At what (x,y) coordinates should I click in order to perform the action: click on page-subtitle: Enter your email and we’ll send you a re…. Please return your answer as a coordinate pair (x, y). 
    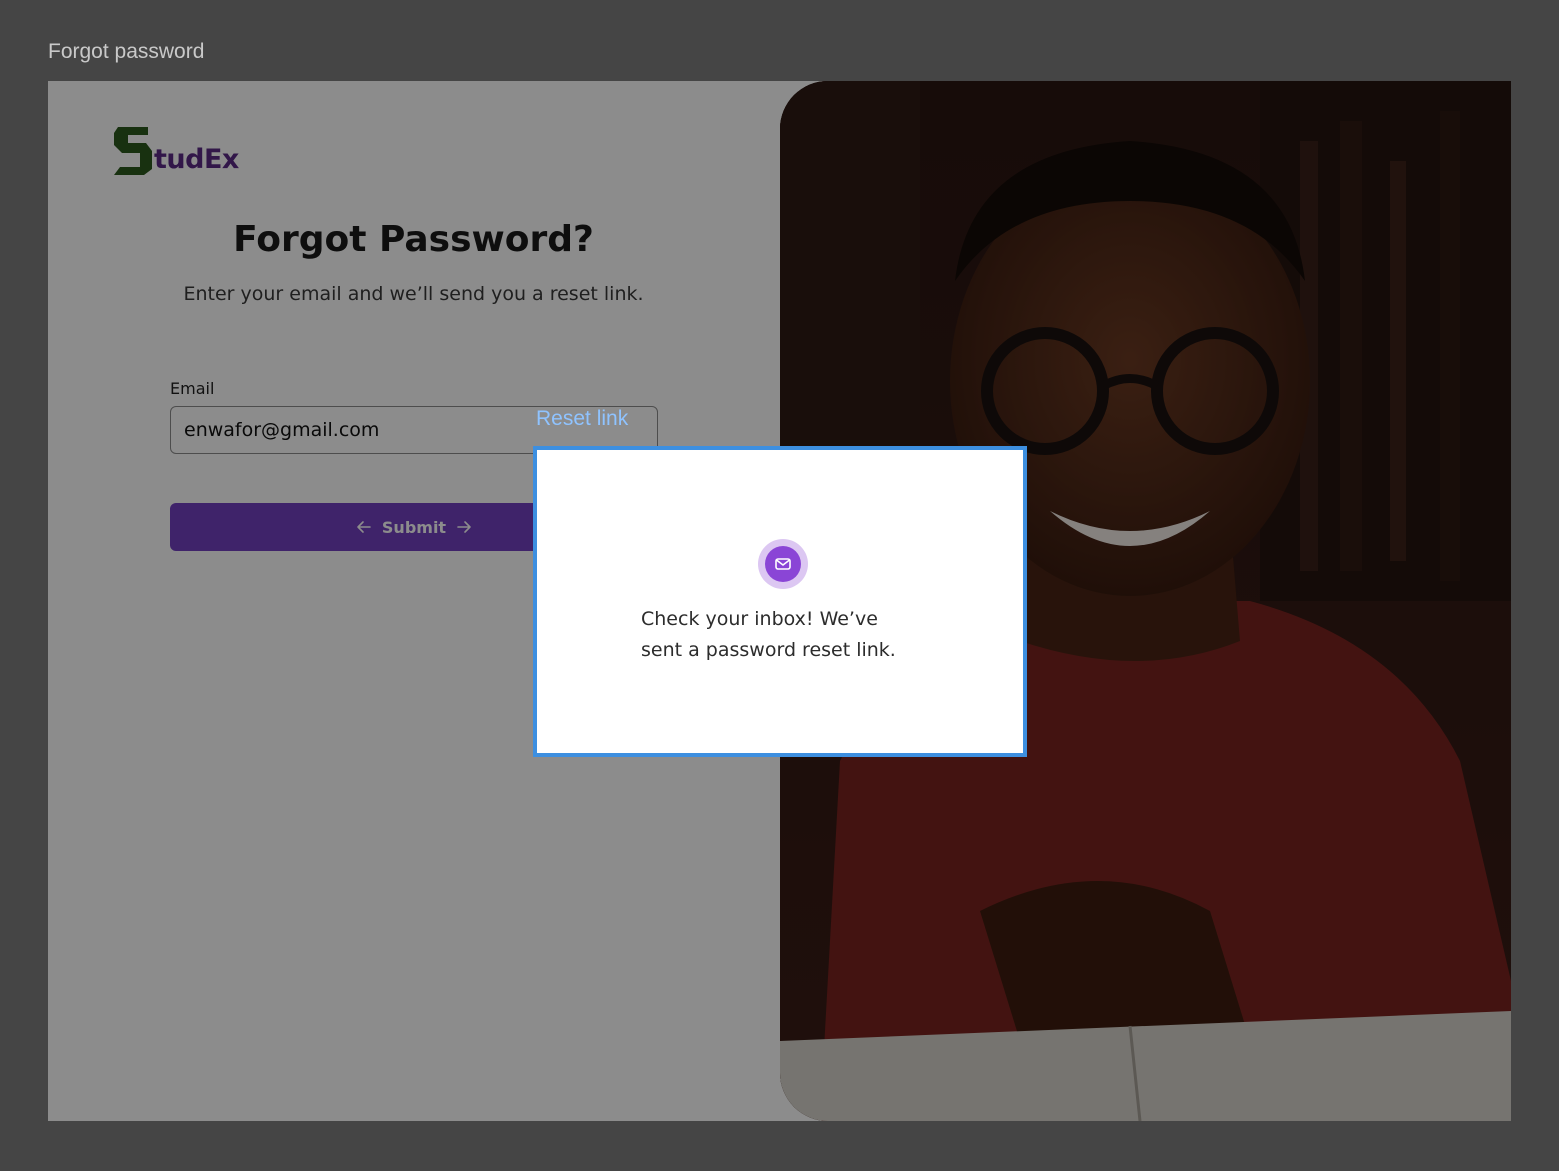
    Looking at the image, I should click on (413, 294).